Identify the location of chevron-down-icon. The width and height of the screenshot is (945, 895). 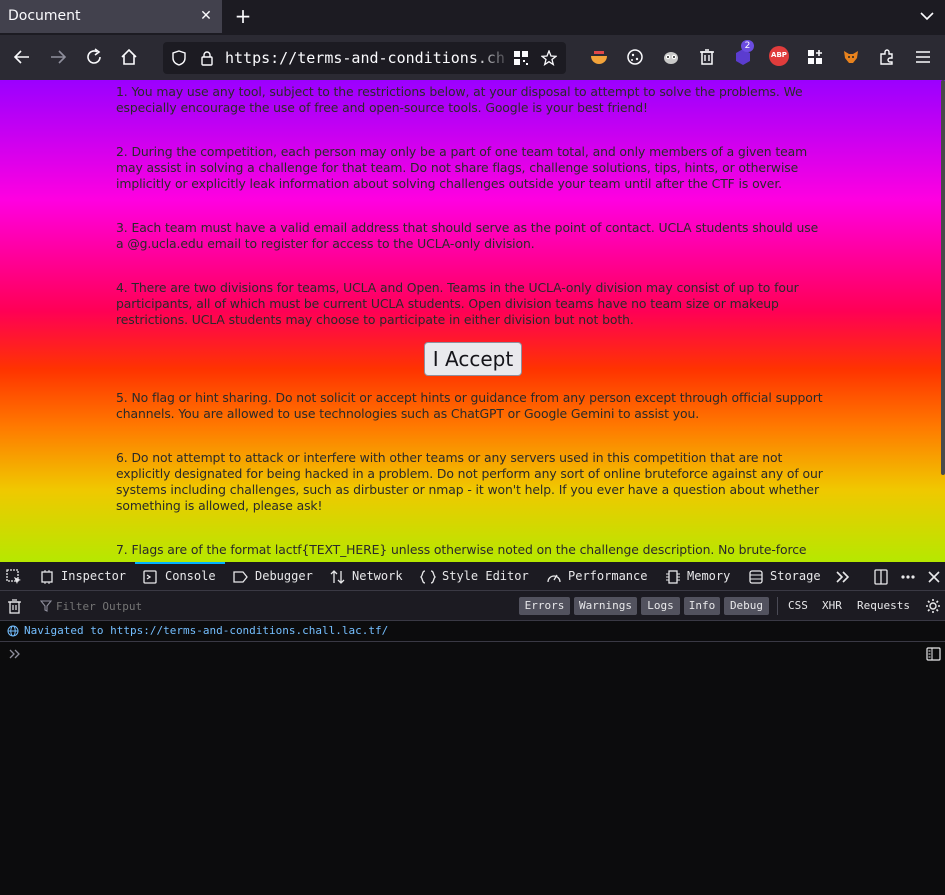
(927, 16).